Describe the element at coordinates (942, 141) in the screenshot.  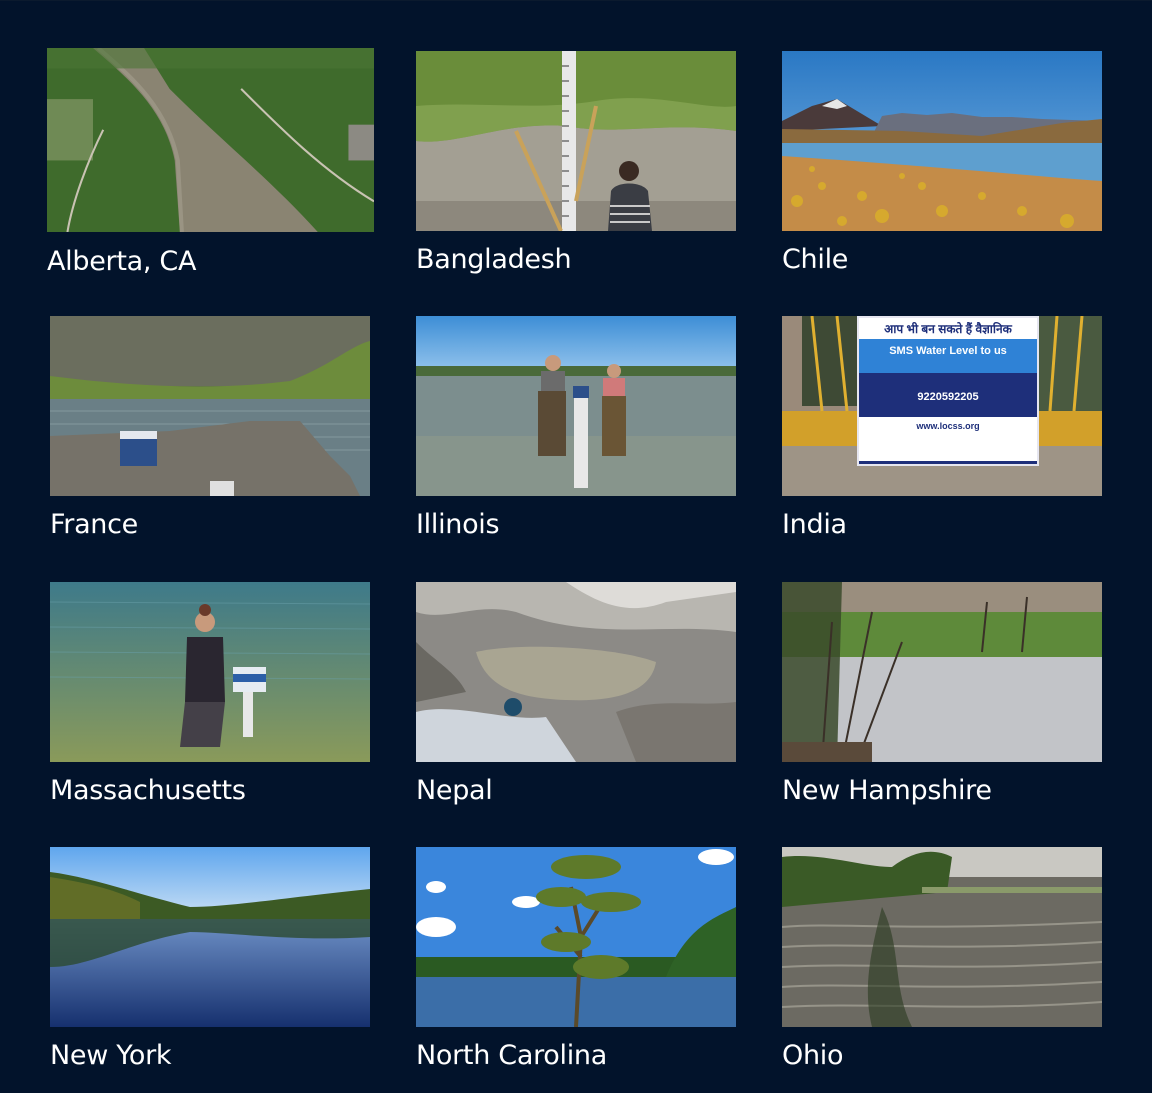
I see `chile-photo` at that location.